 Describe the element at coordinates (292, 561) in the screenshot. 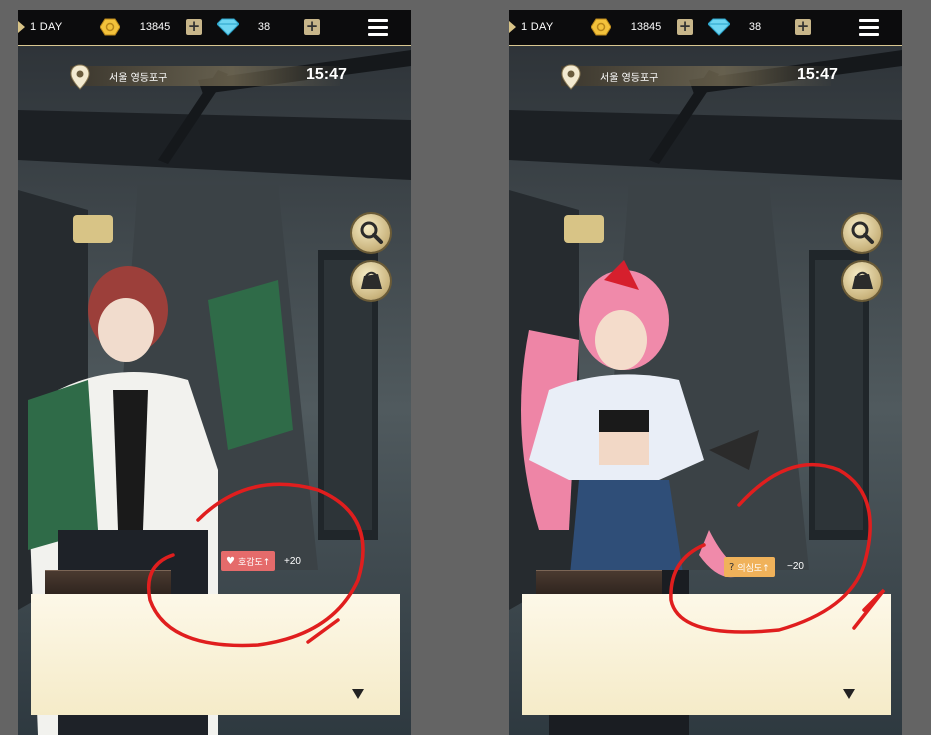

I see `stat-value: +20` at that location.